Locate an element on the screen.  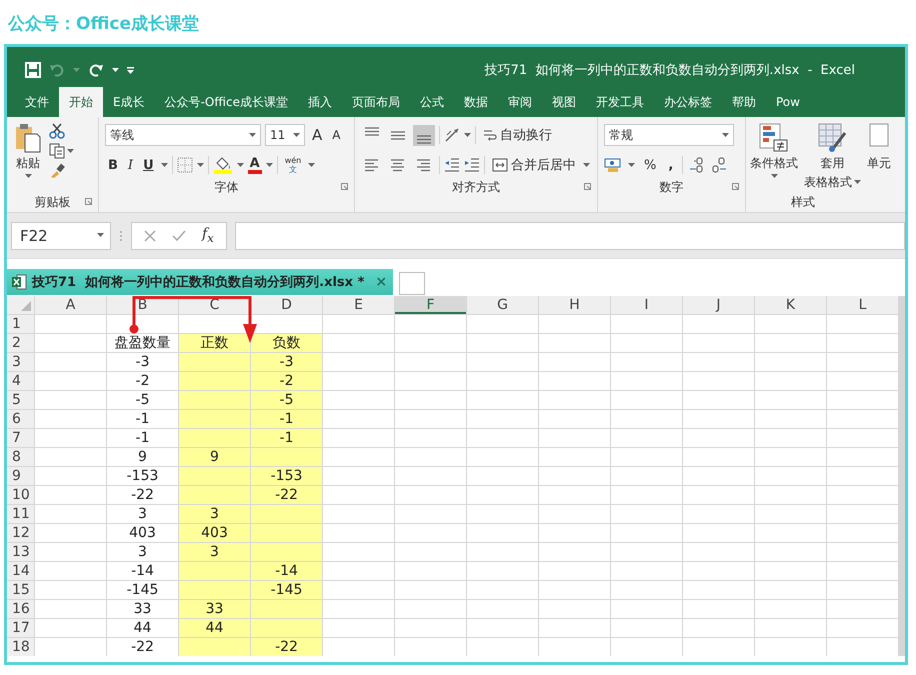
number-format-dropdown: 常规 is located at coordinates (669, 135).